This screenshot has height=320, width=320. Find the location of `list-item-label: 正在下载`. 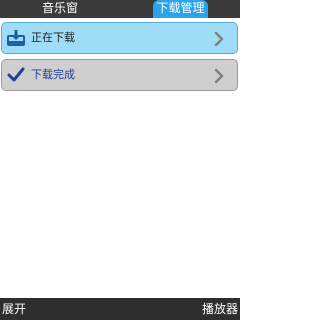

list-item-label: 正在下载 is located at coordinates (53, 37).